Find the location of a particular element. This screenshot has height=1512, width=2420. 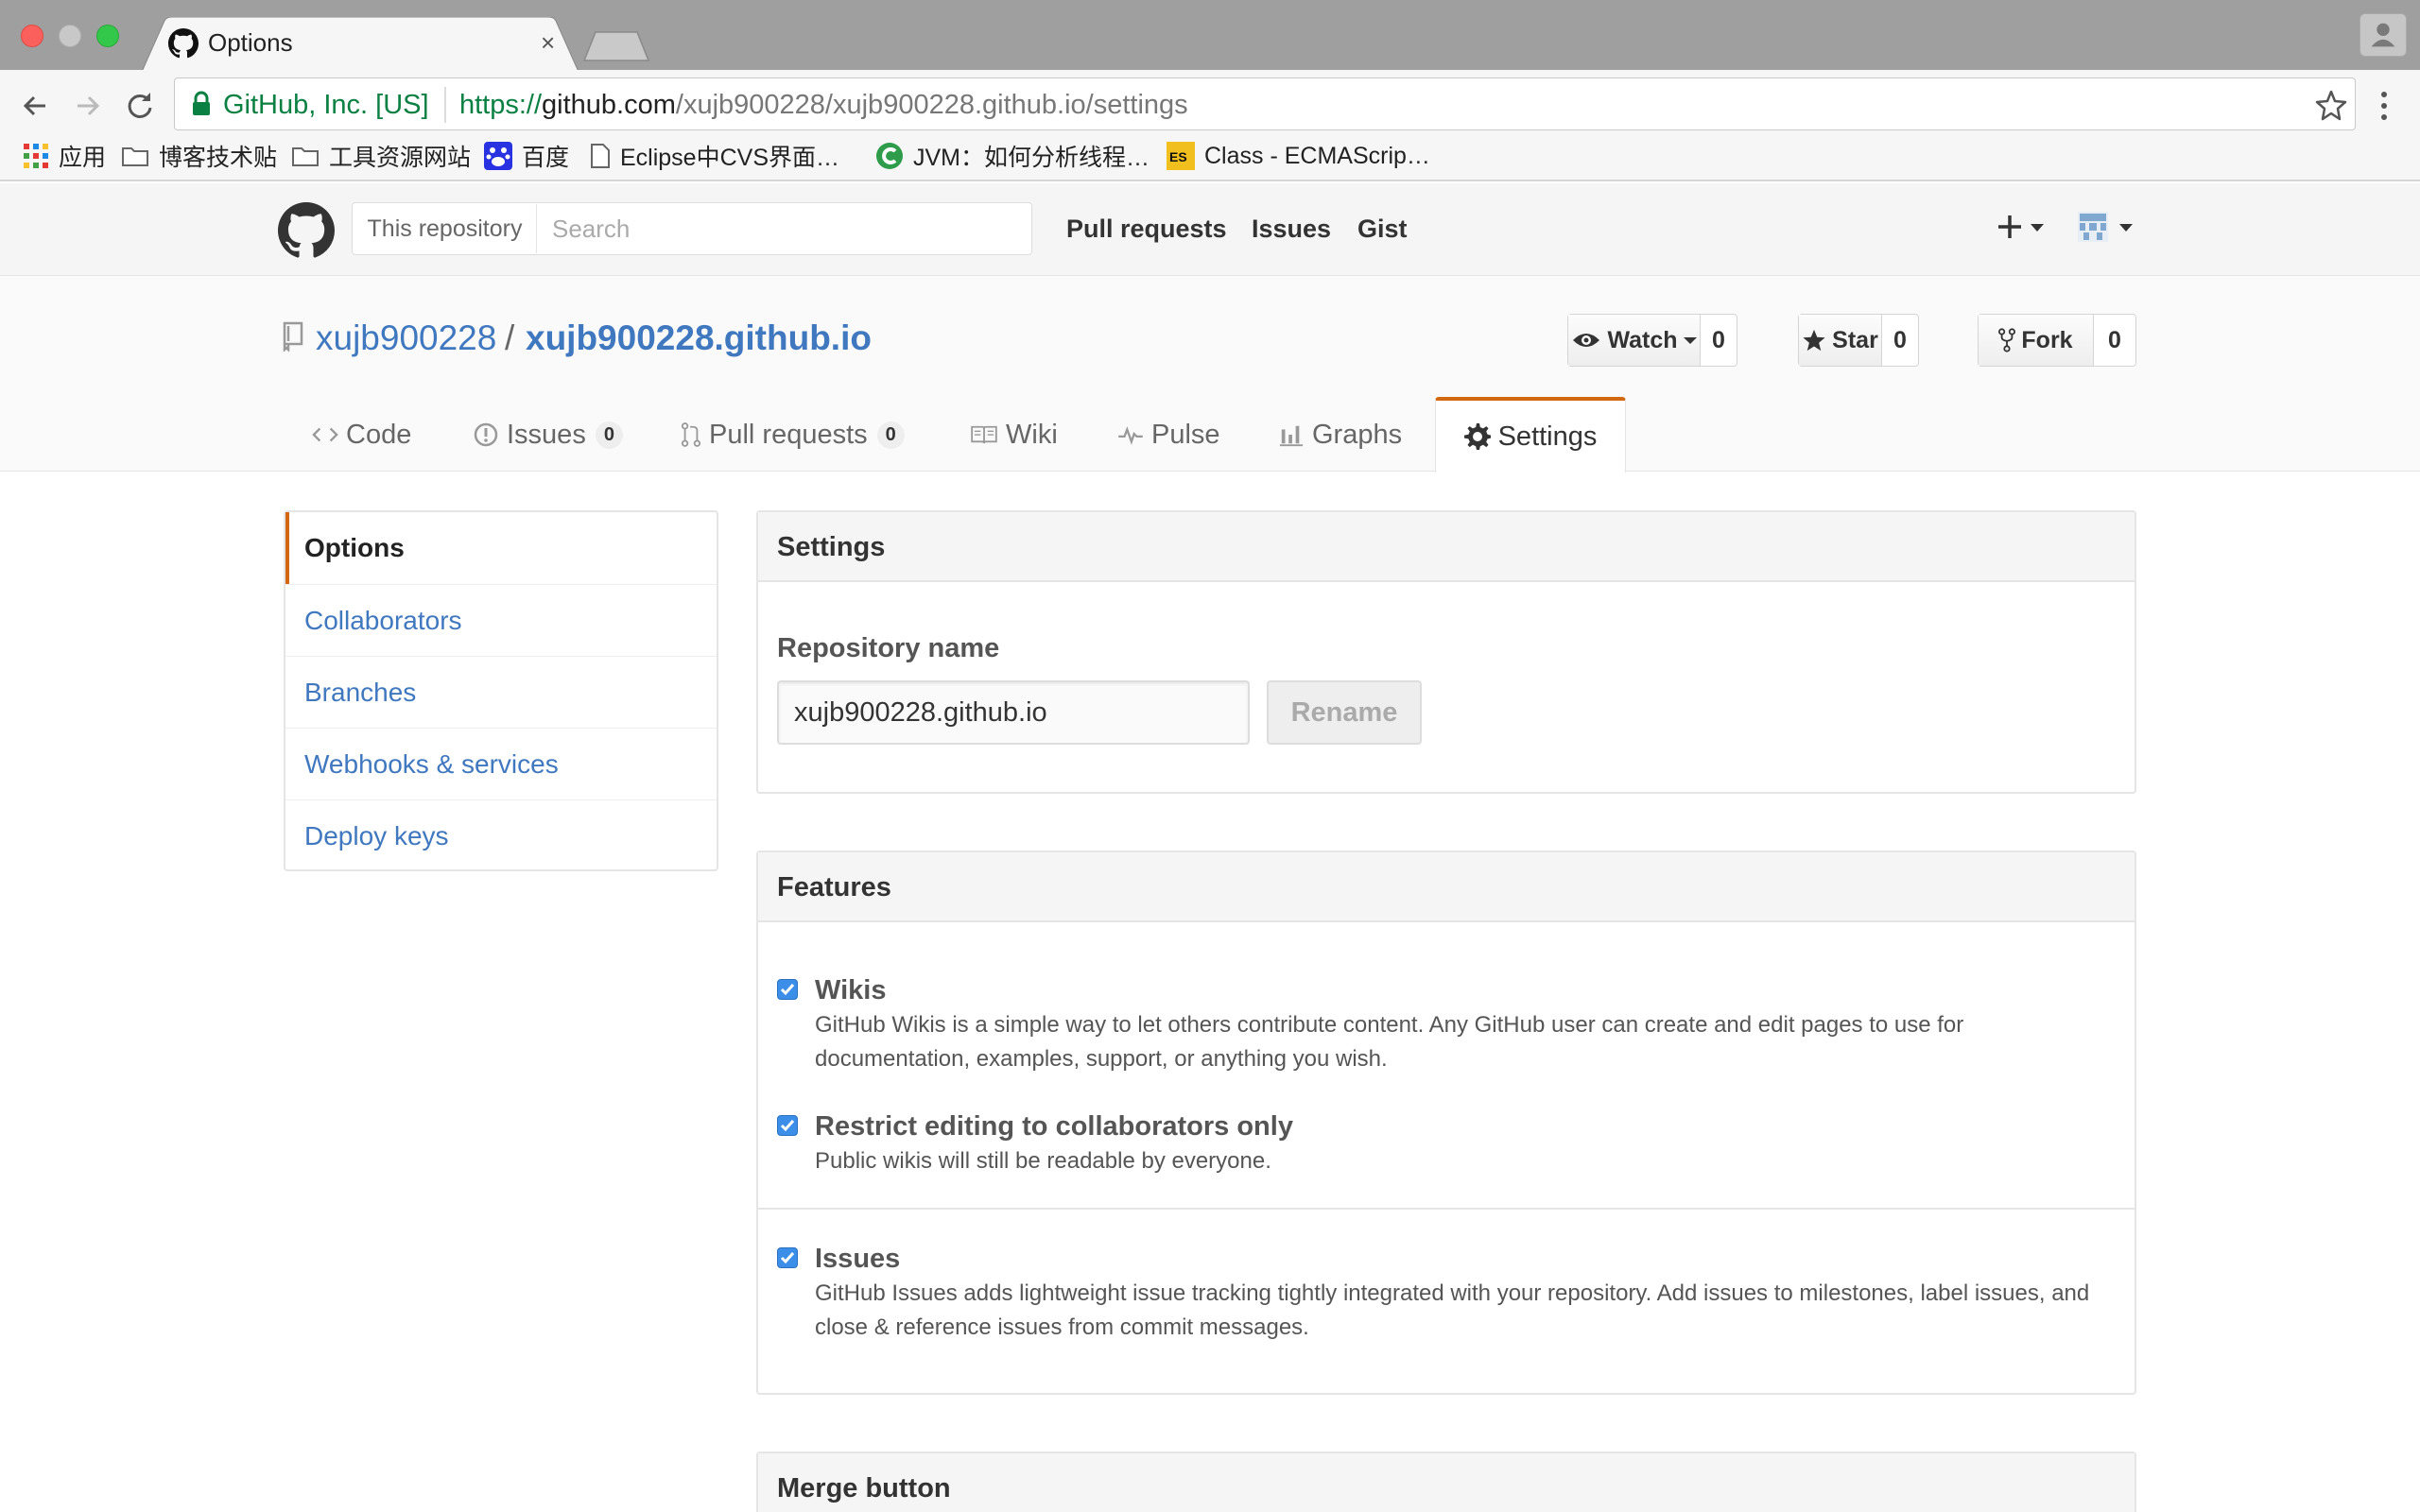

nav-gist: Gist is located at coordinates (1382, 229).